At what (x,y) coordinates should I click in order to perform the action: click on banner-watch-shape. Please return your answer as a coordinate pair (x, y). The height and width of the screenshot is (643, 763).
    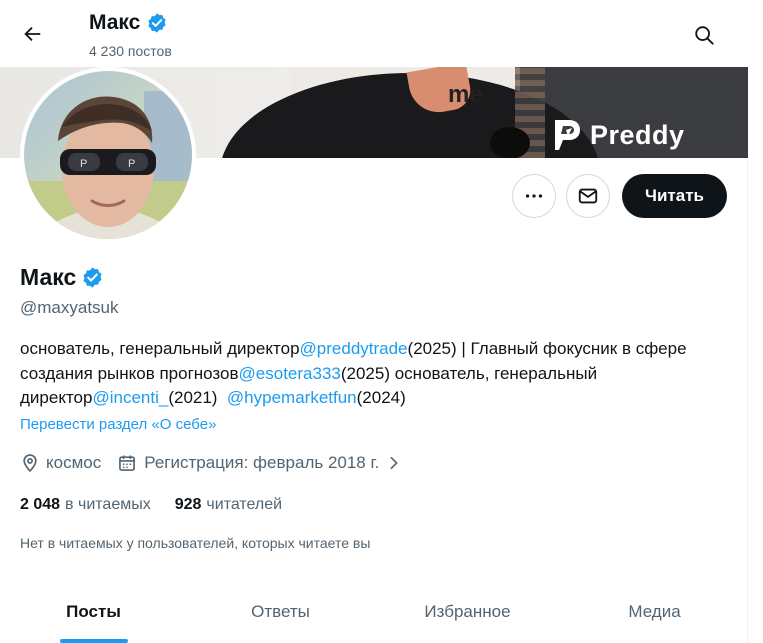
    Looking at the image, I should click on (510, 142).